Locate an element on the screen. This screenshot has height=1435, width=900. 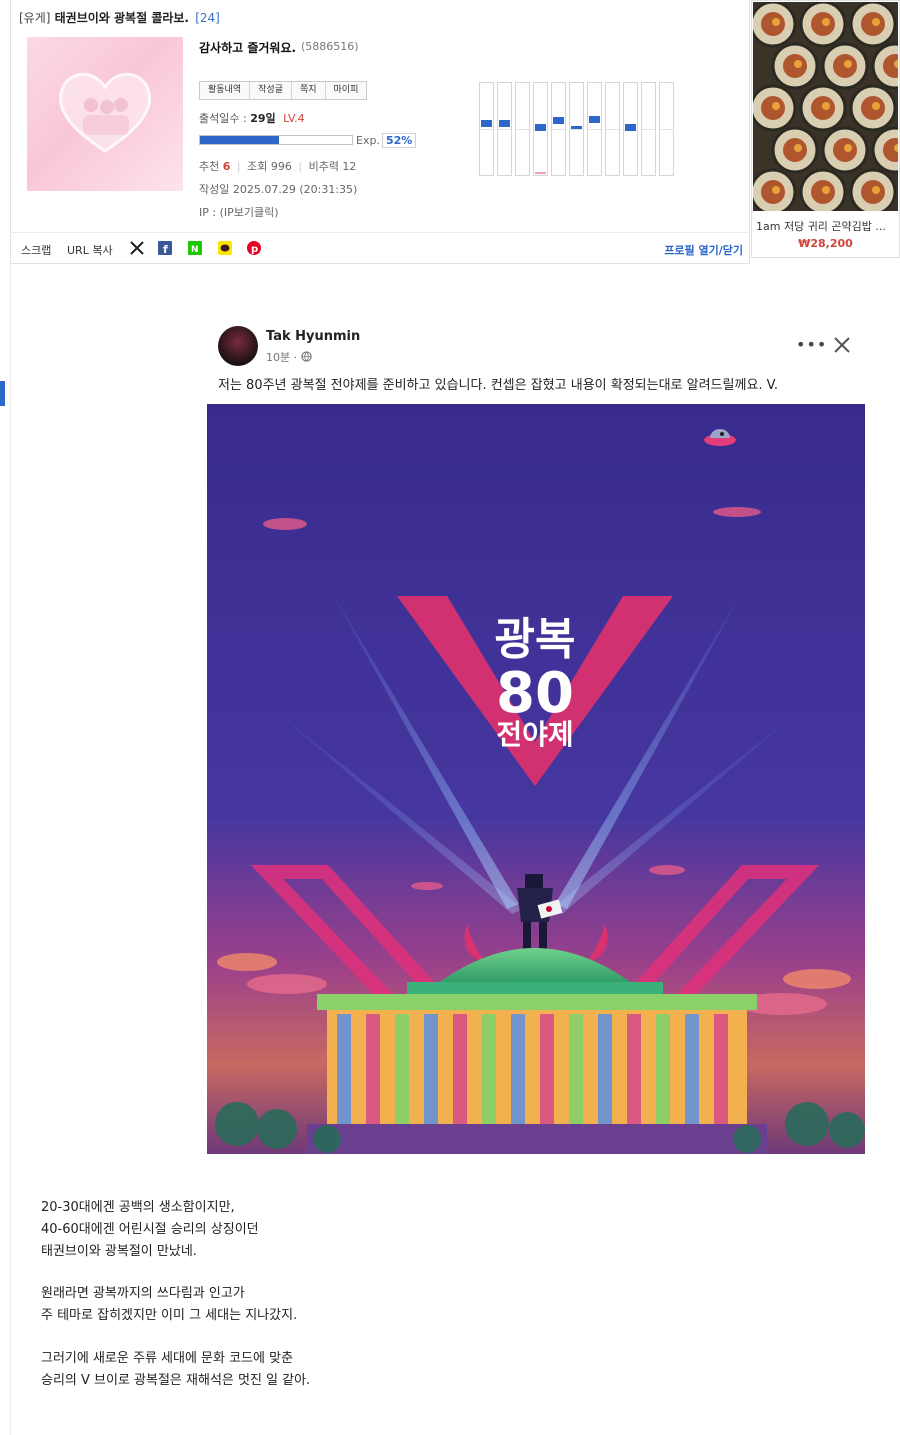
facebook-icon: f is located at coordinates (165, 248).